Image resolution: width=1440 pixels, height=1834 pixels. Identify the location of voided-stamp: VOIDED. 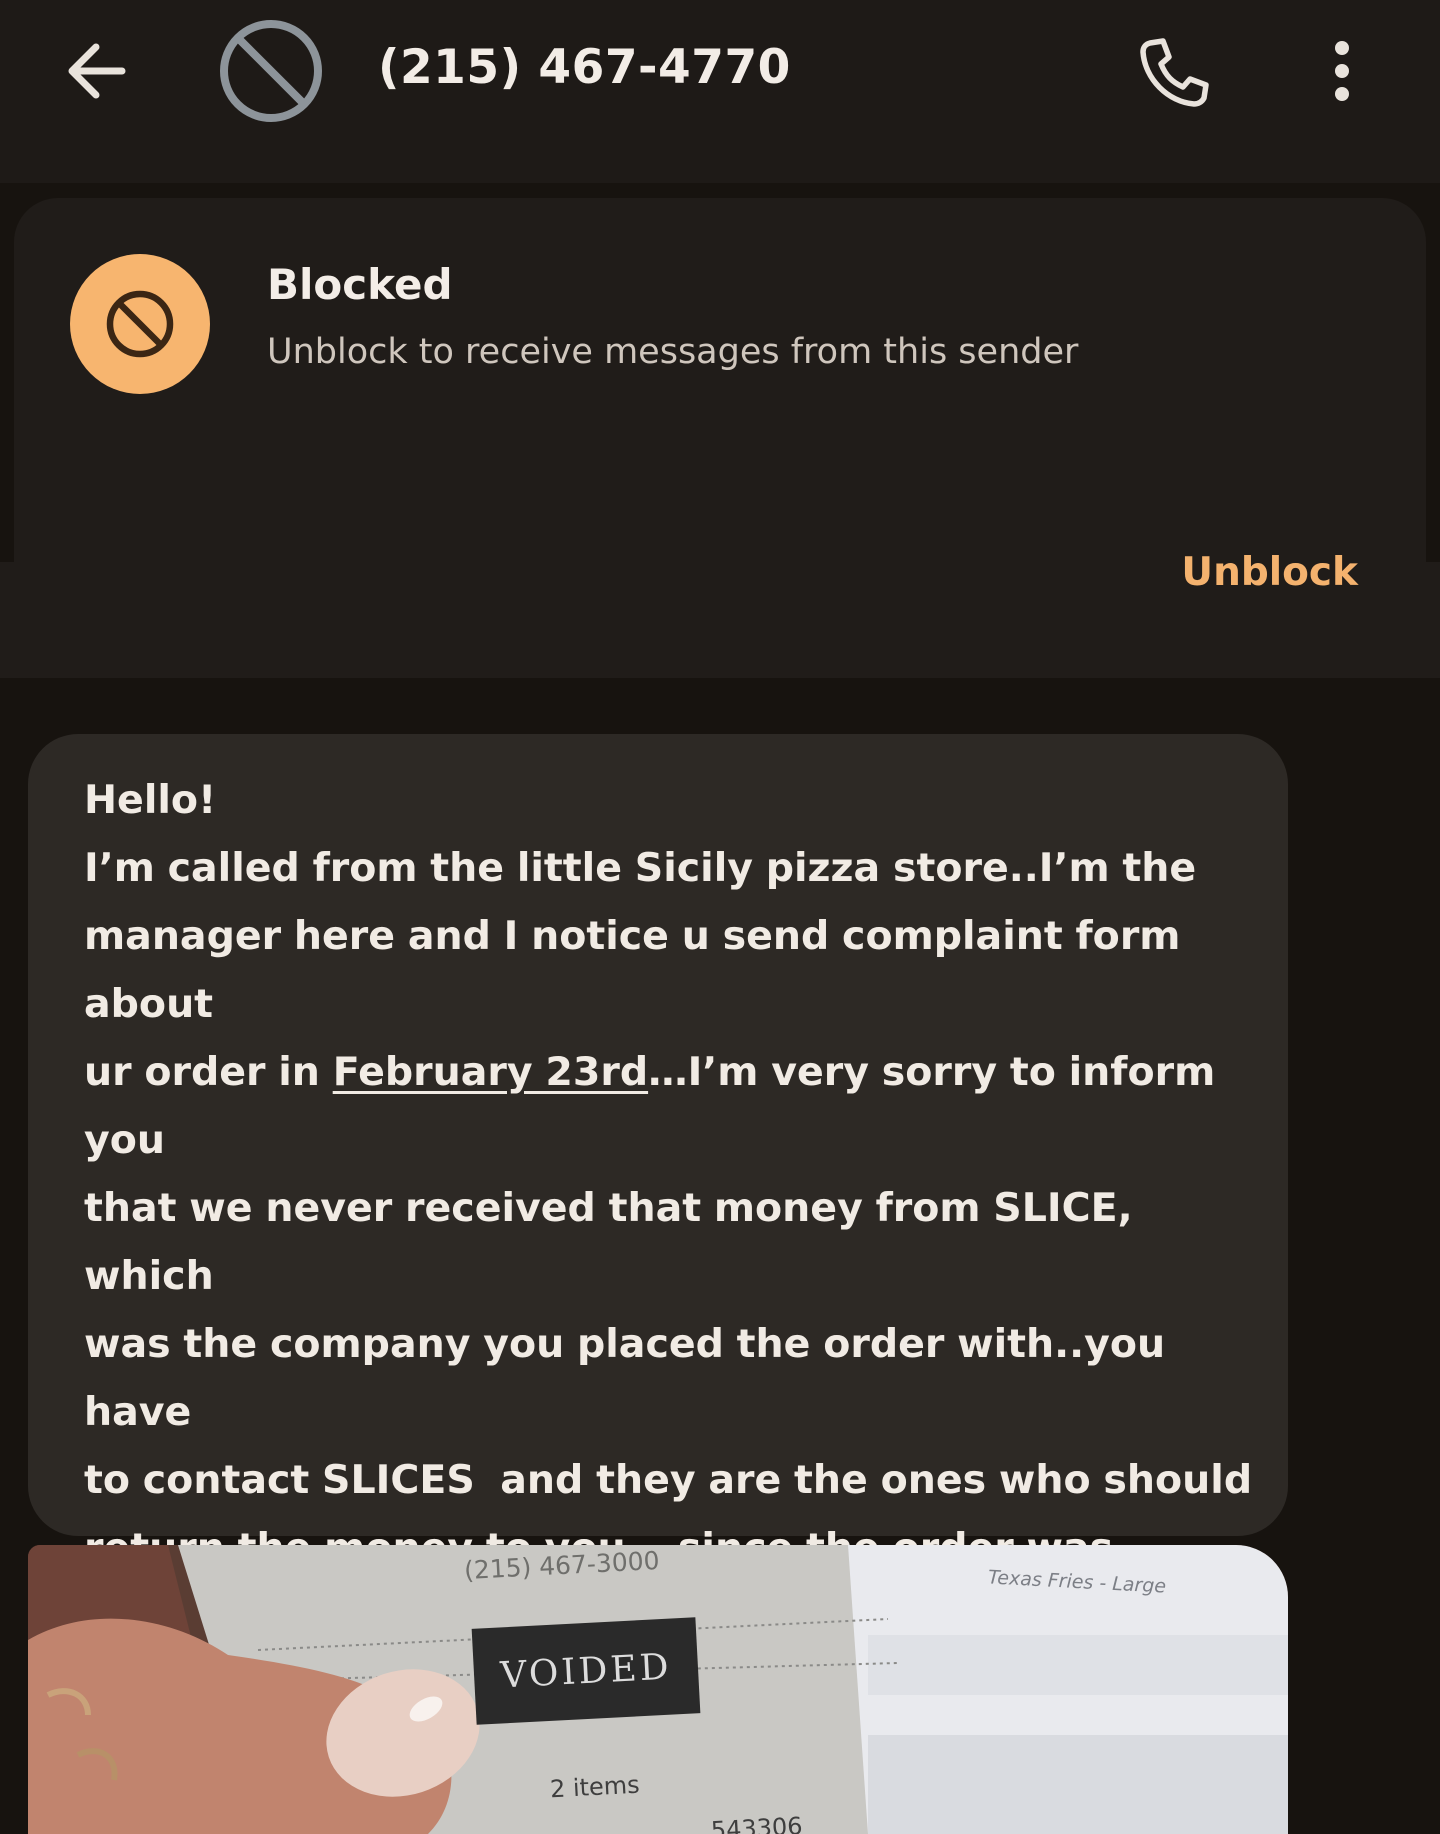
(586, 1671).